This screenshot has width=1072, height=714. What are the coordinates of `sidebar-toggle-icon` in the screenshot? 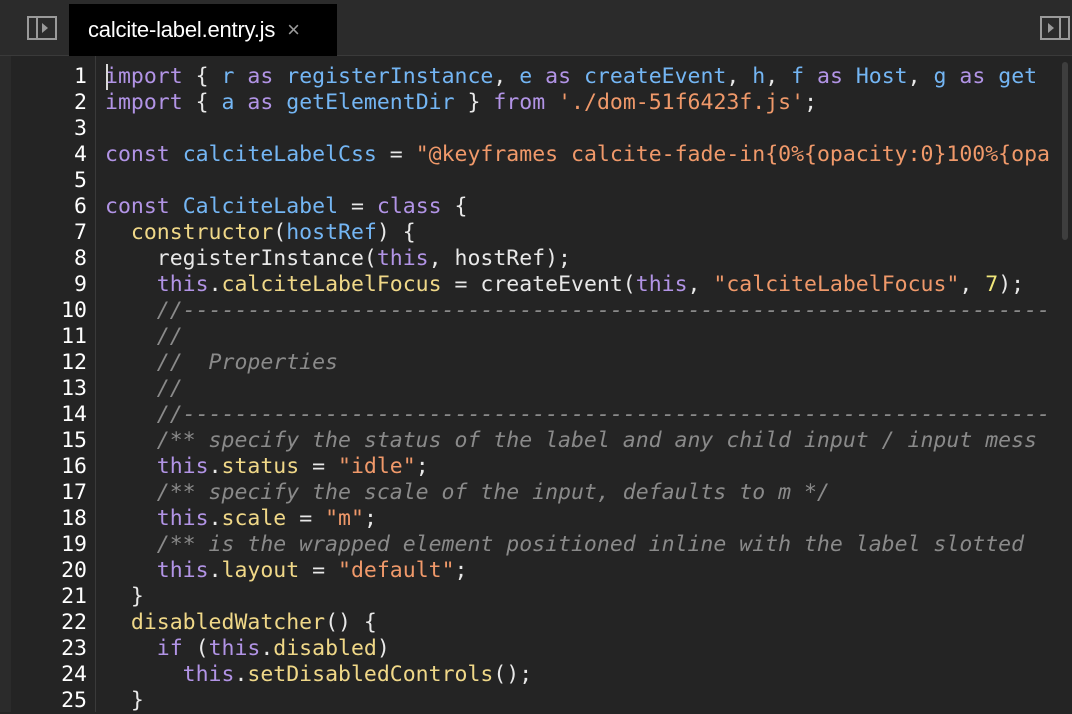 It's located at (42, 28).